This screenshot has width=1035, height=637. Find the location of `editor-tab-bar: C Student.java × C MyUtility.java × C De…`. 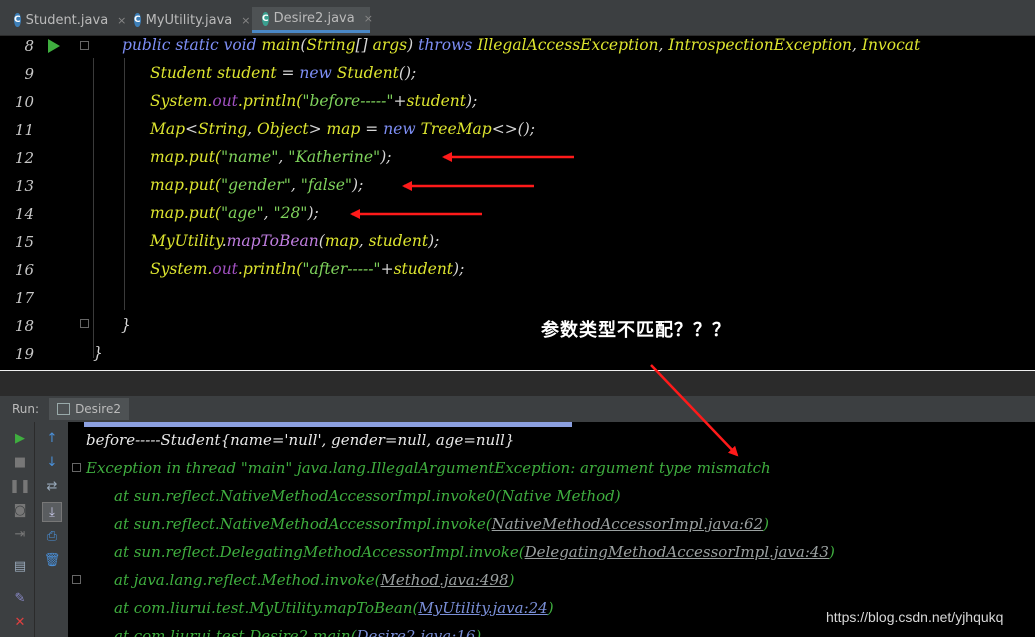

editor-tab-bar: C Student.java × C MyUtility.java × C De… is located at coordinates (517, 18).